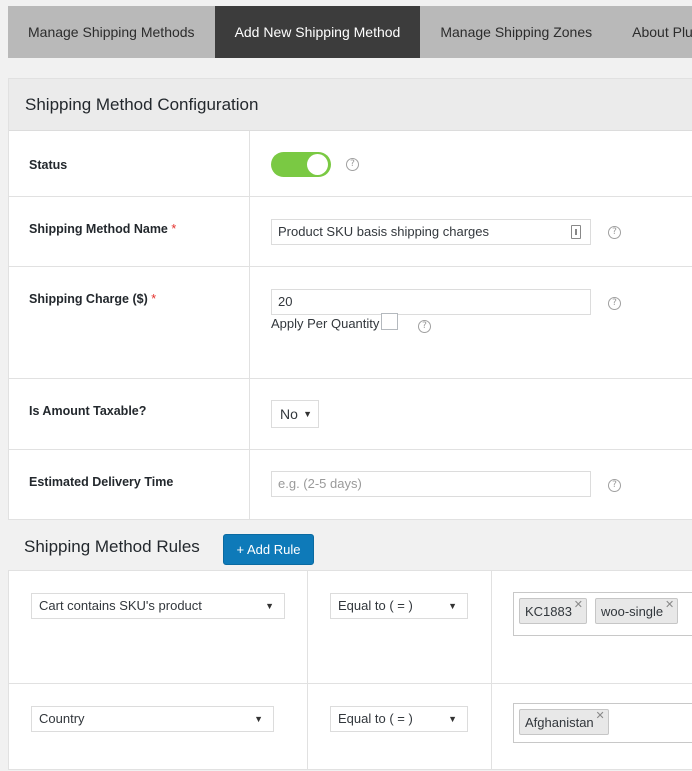 The image size is (692, 771). I want to click on estimated-delivery-label: Estimated Delivery Time, so click(129, 484).